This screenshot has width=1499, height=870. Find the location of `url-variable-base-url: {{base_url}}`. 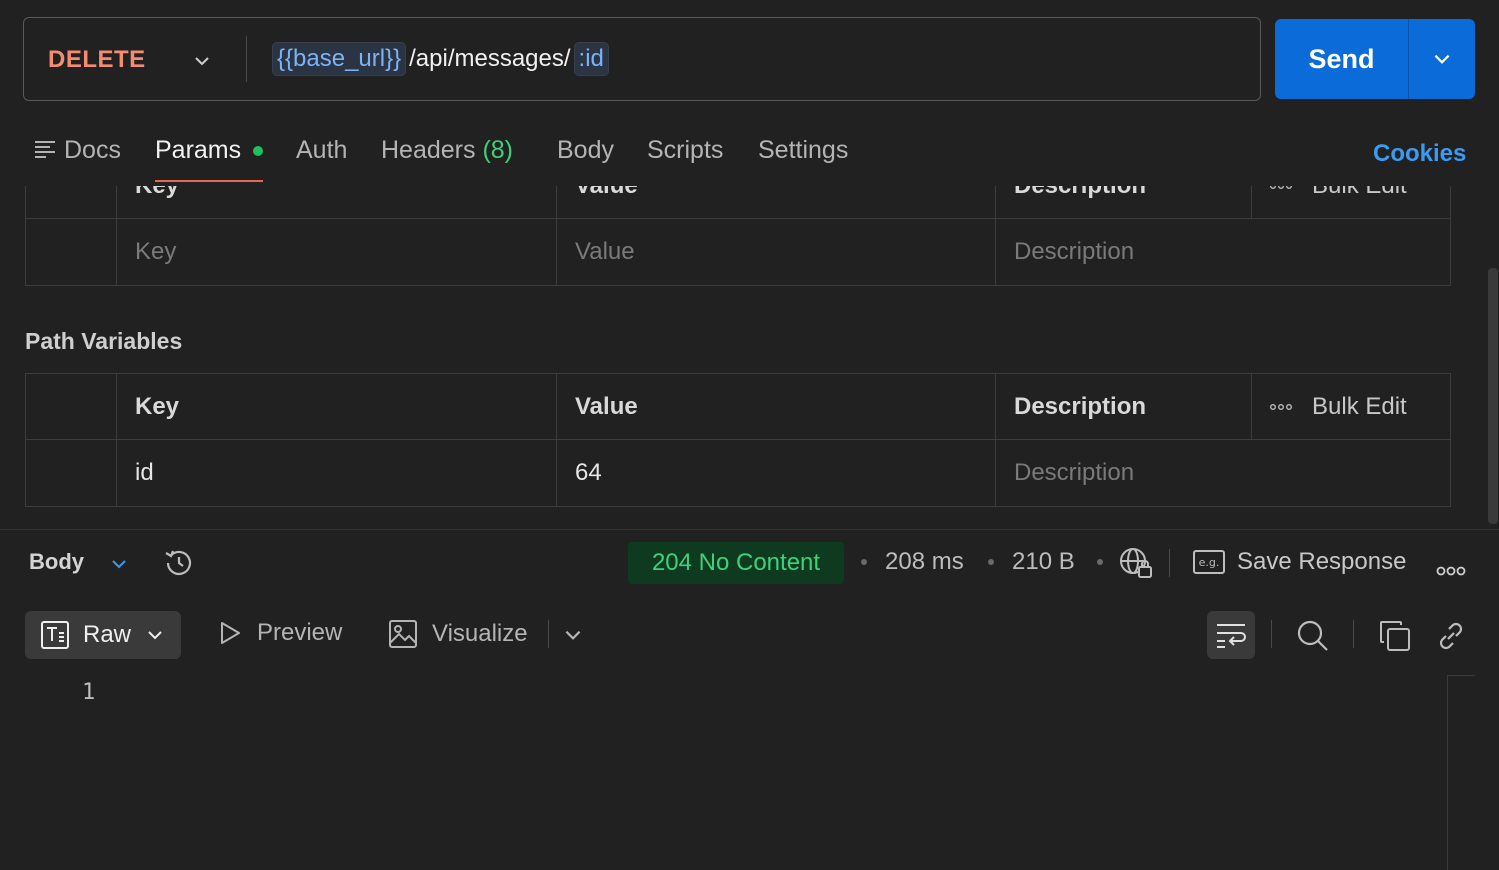

url-variable-base-url: {{base_url}} is located at coordinates (339, 59).